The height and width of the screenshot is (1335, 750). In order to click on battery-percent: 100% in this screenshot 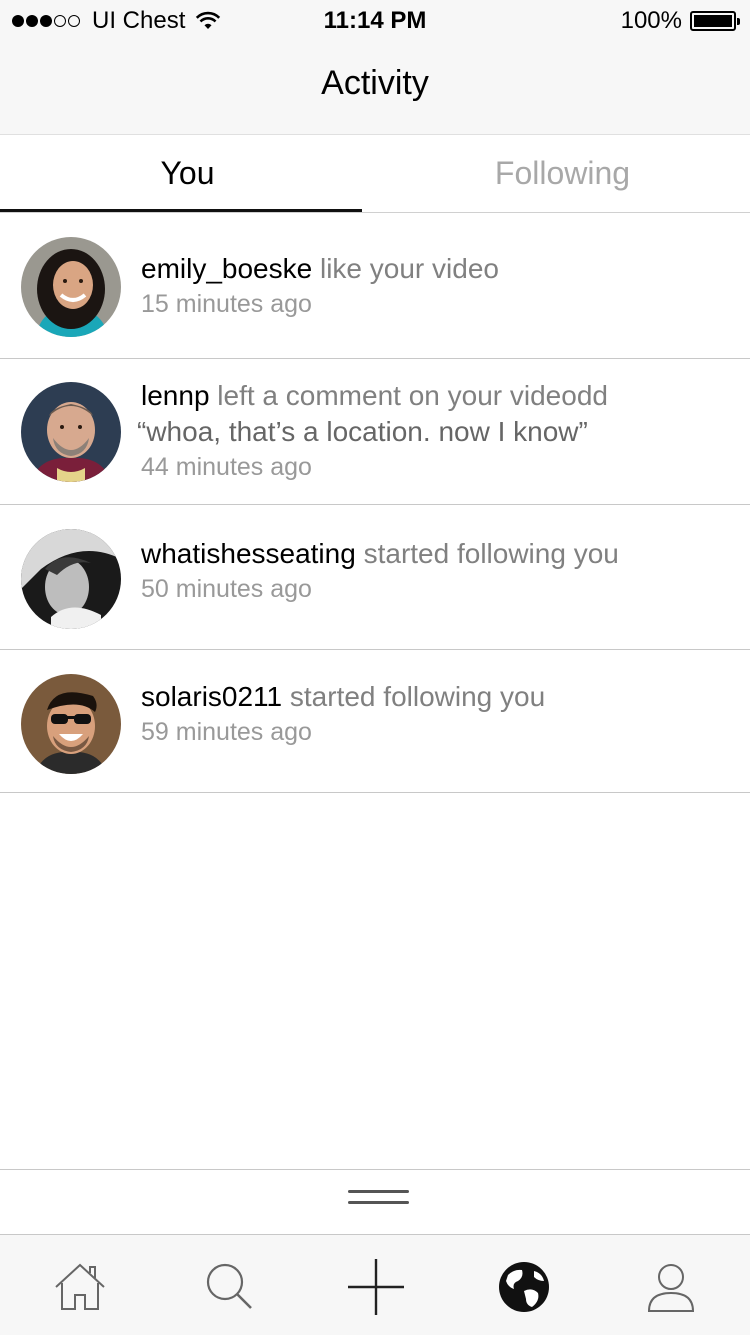, I will do `click(651, 20)`.